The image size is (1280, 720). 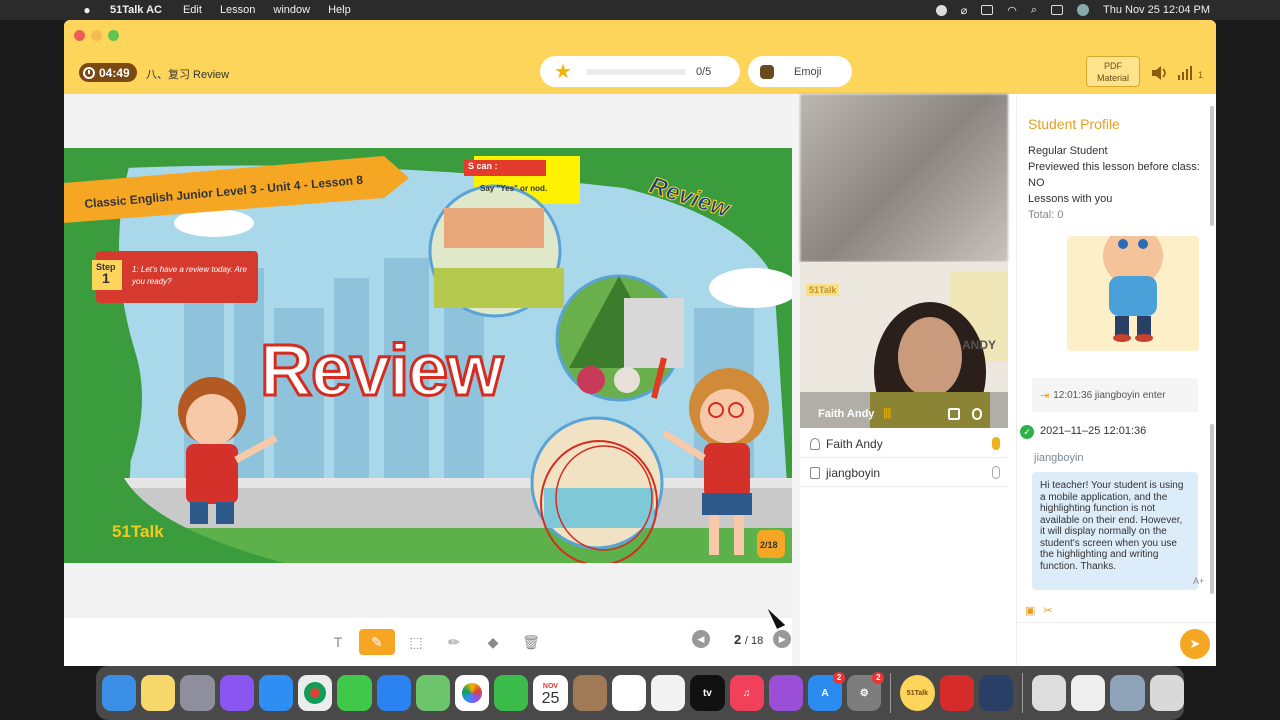 I want to click on star-progress: ★ 0/5, so click(x=640, y=71).